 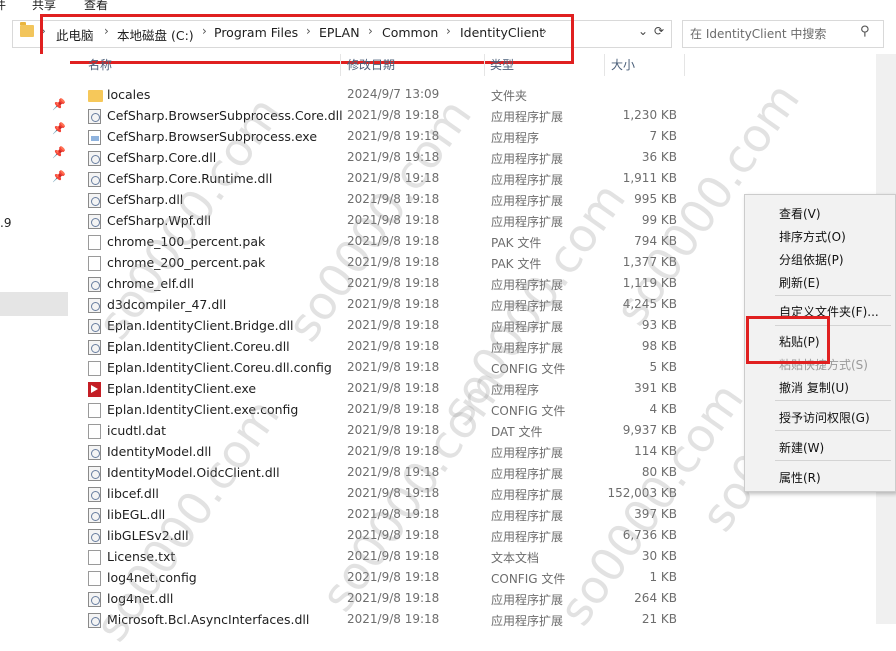 I want to click on menu-item-refresh: 刷新(E), so click(x=799, y=282).